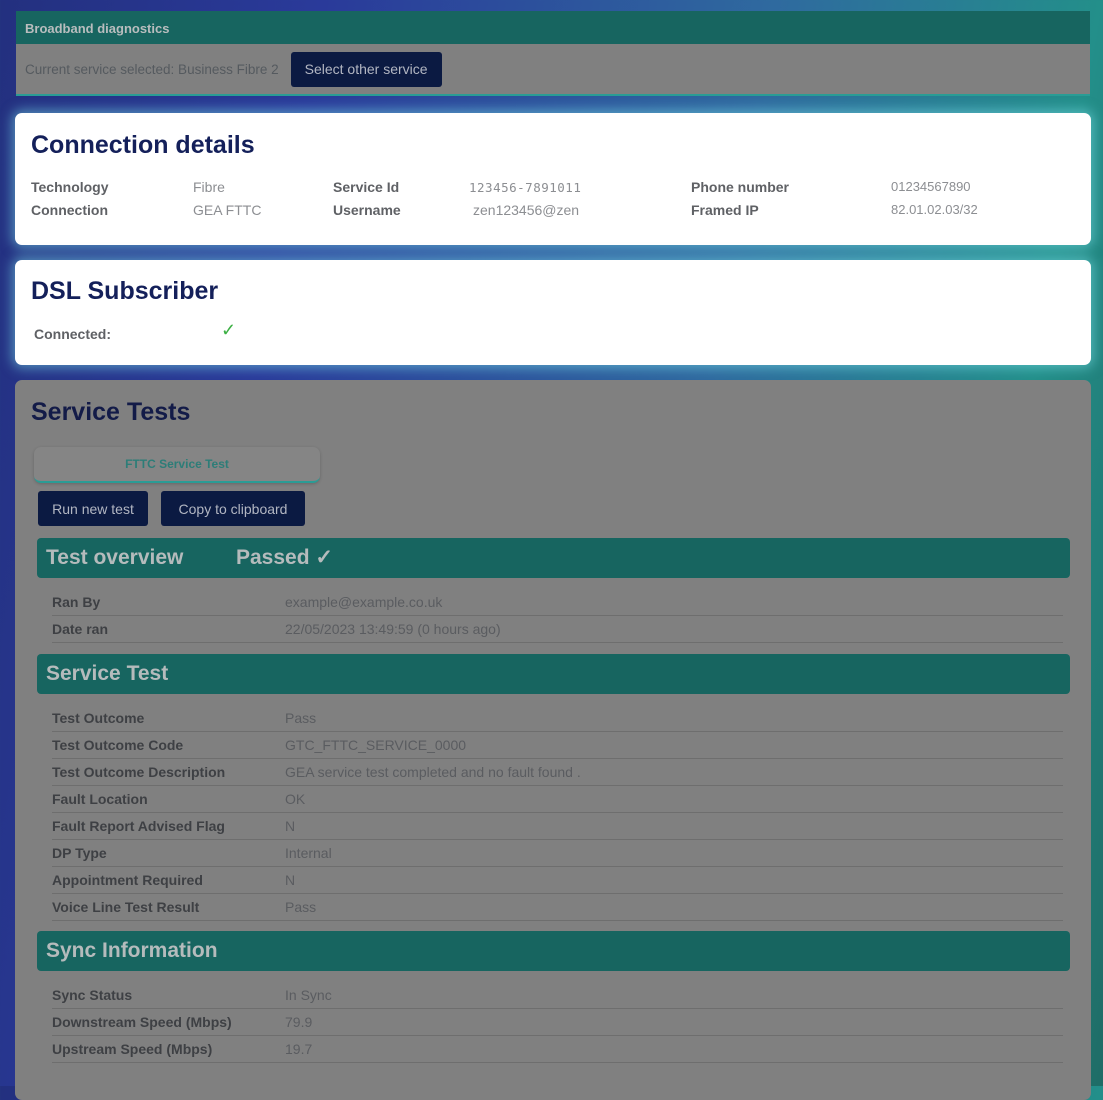 The width and height of the screenshot is (1103, 1100). What do you see at coordinates (132, 950) in the screenshot?
I see `sync-information-title: Sync Information` at bounding box center [132, 950].